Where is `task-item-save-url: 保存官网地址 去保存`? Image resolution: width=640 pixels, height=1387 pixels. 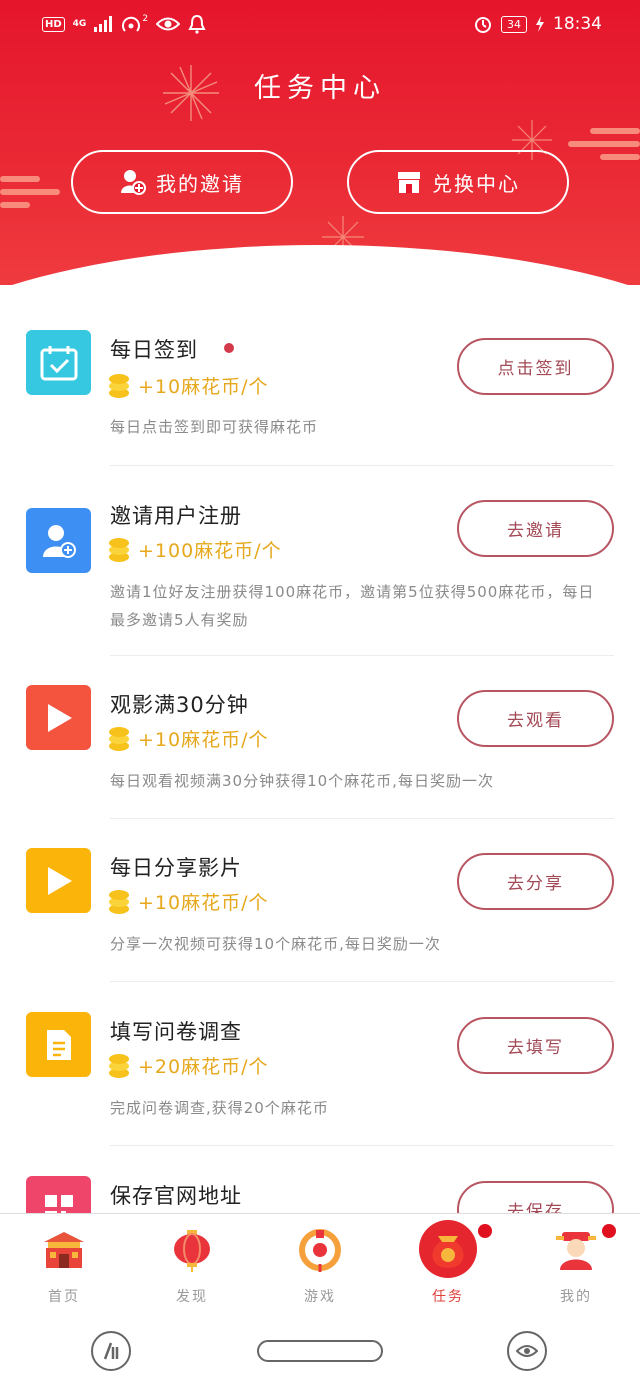
task-item-save-url: 保存官网地址 去保存 is located at coordinates (320, 1194).